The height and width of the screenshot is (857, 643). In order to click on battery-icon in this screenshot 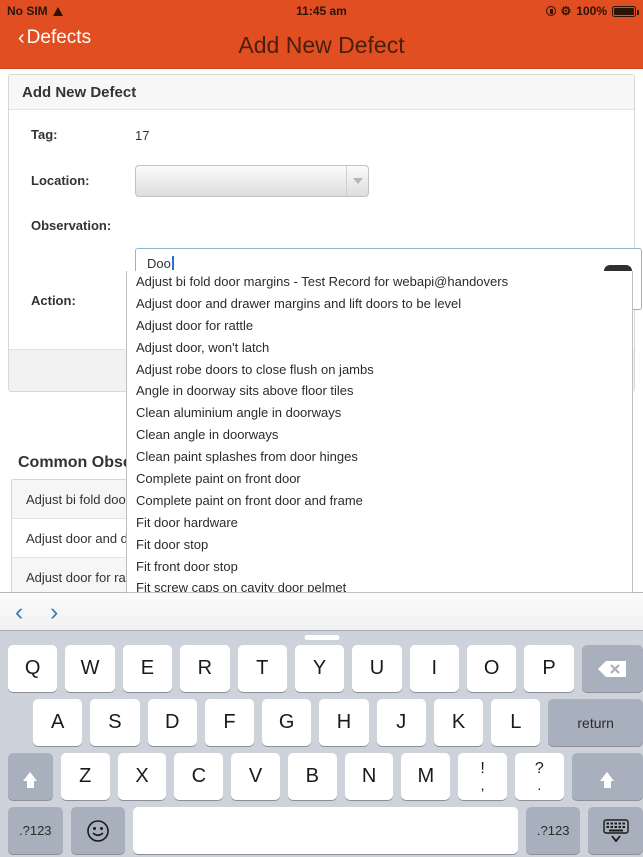, I will do `click(625, 11)`.